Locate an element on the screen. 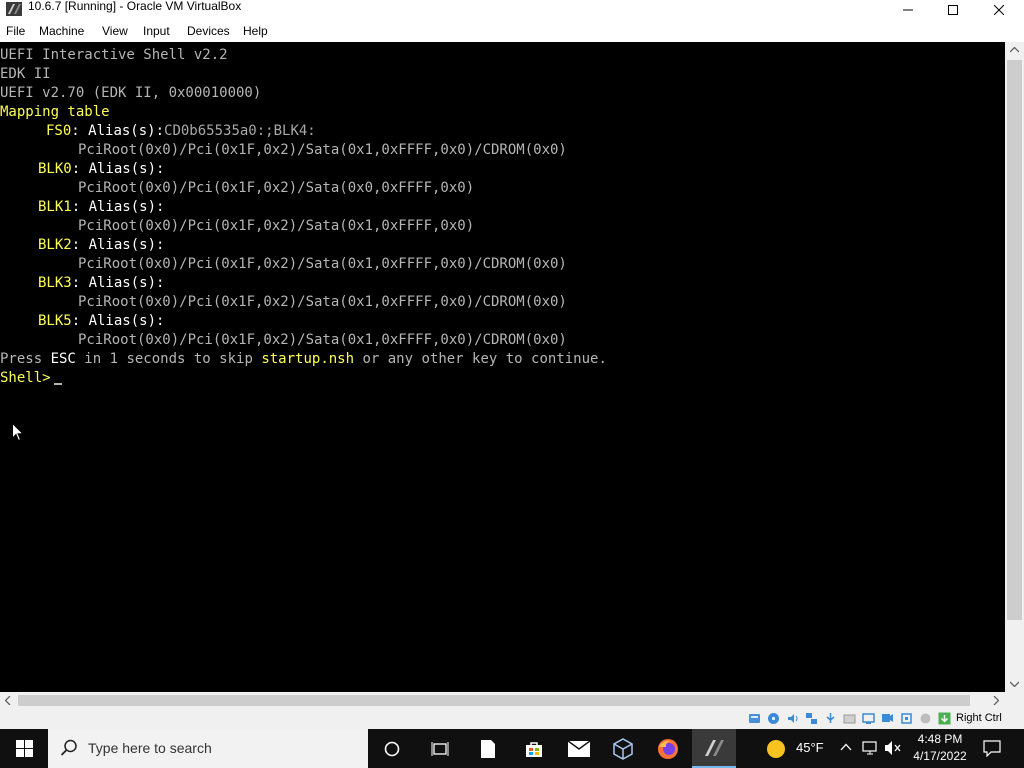 This screenshot has height=768, width=1024. store-icon is located at coordinates (534, 749).